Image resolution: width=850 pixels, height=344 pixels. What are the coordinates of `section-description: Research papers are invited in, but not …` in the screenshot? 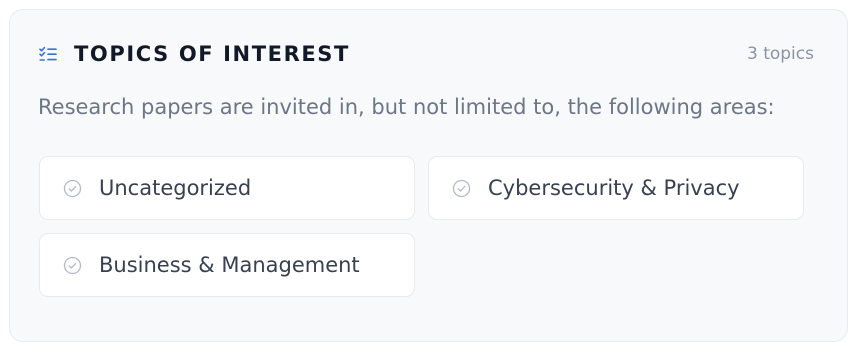 It's located at (406, 107).